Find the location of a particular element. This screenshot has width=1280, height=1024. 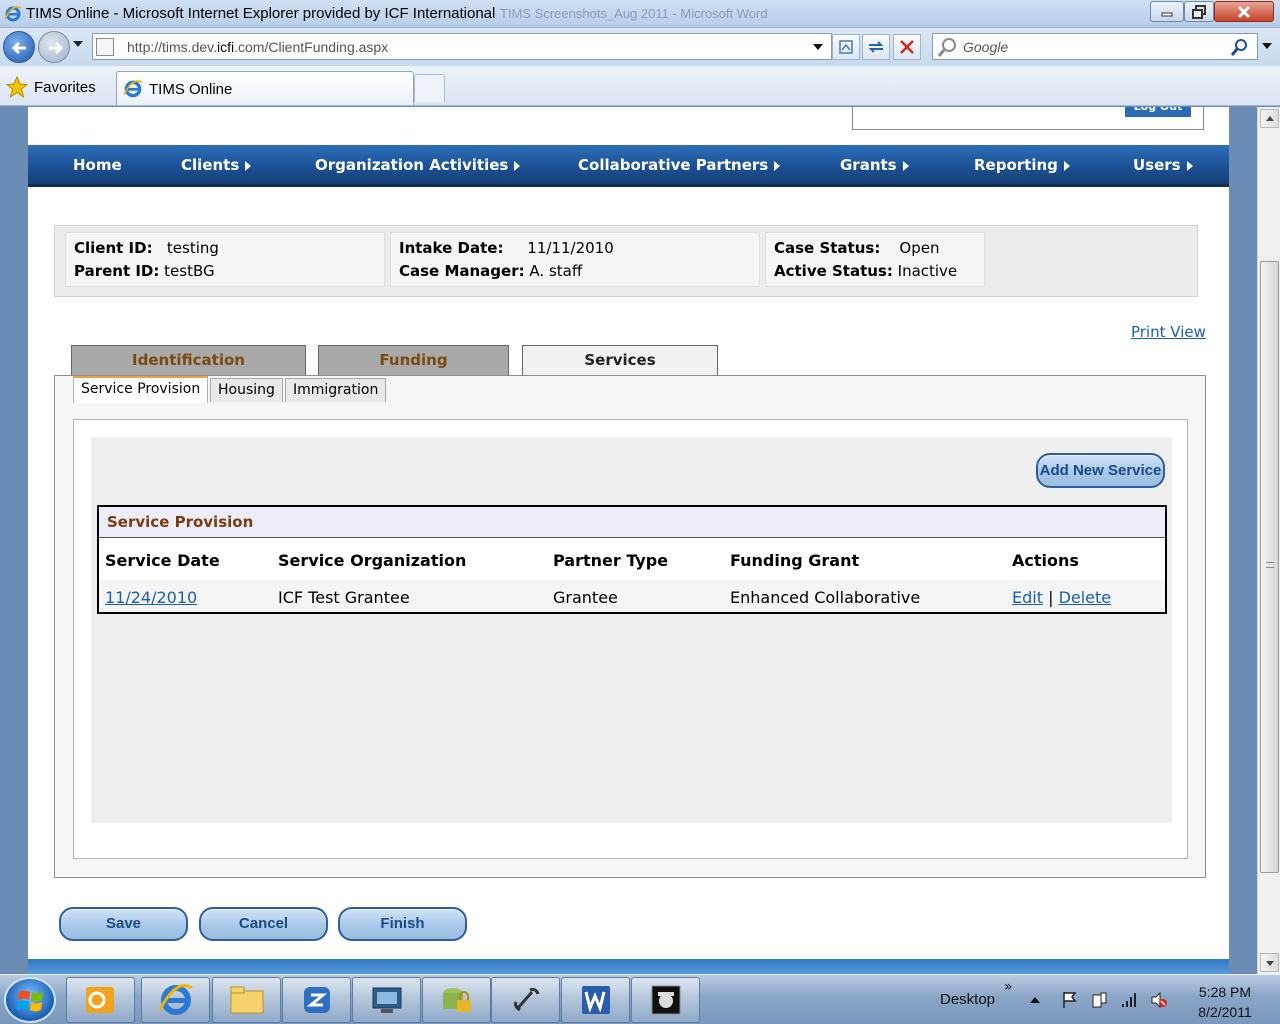

system-clock: 5:28 PM 8/2/2011 is located at coordinates (1225, 1002).